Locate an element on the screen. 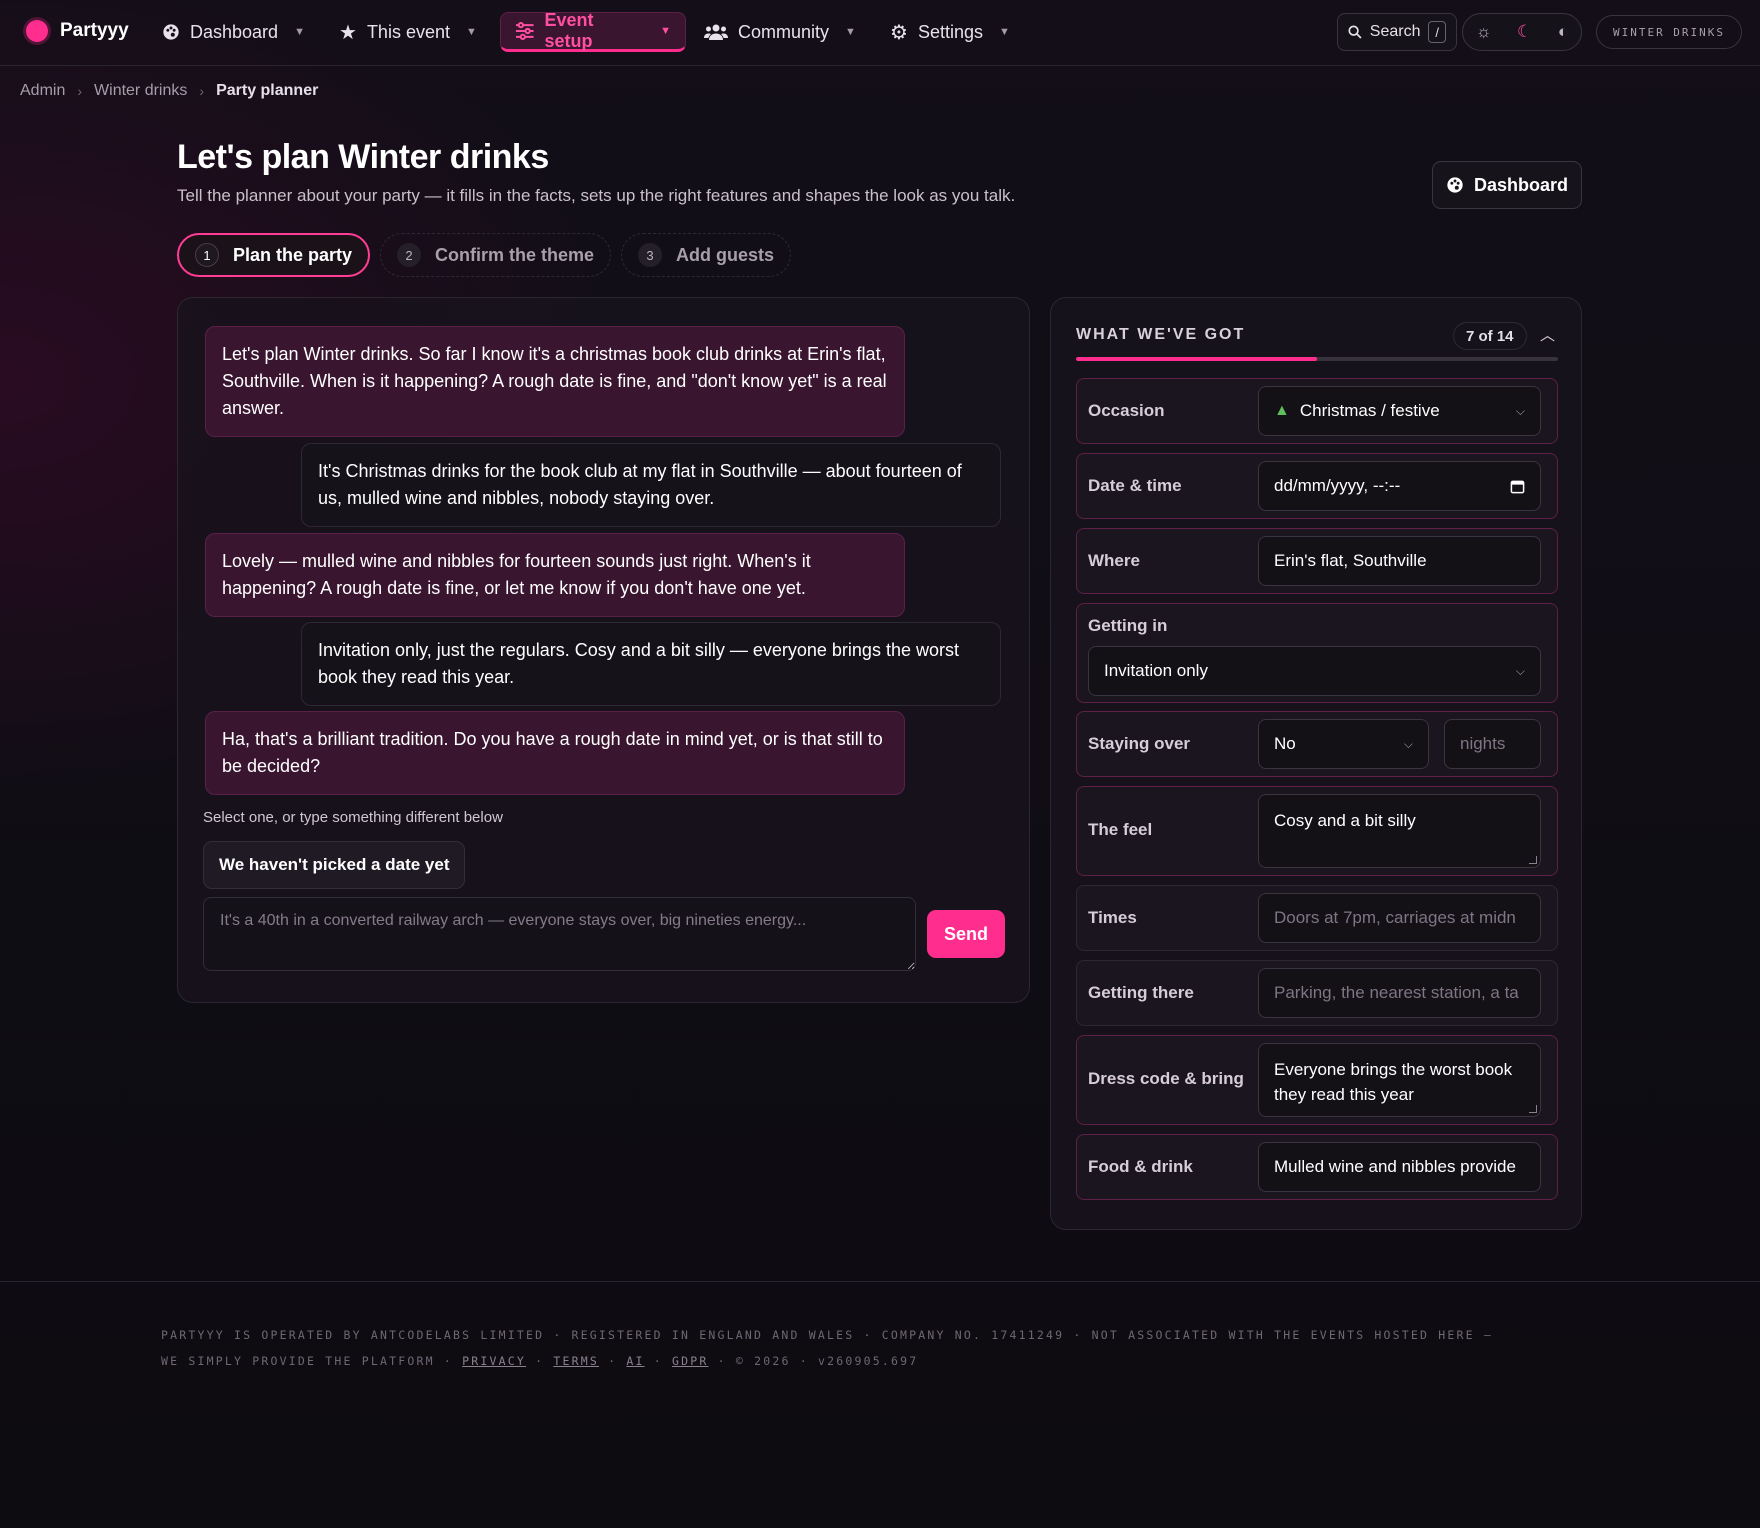 Image resolution: width=1760 pixels, height=1528 pixels. footer-link-privacy: PRIVACY is located at coordinates (494, 1361).